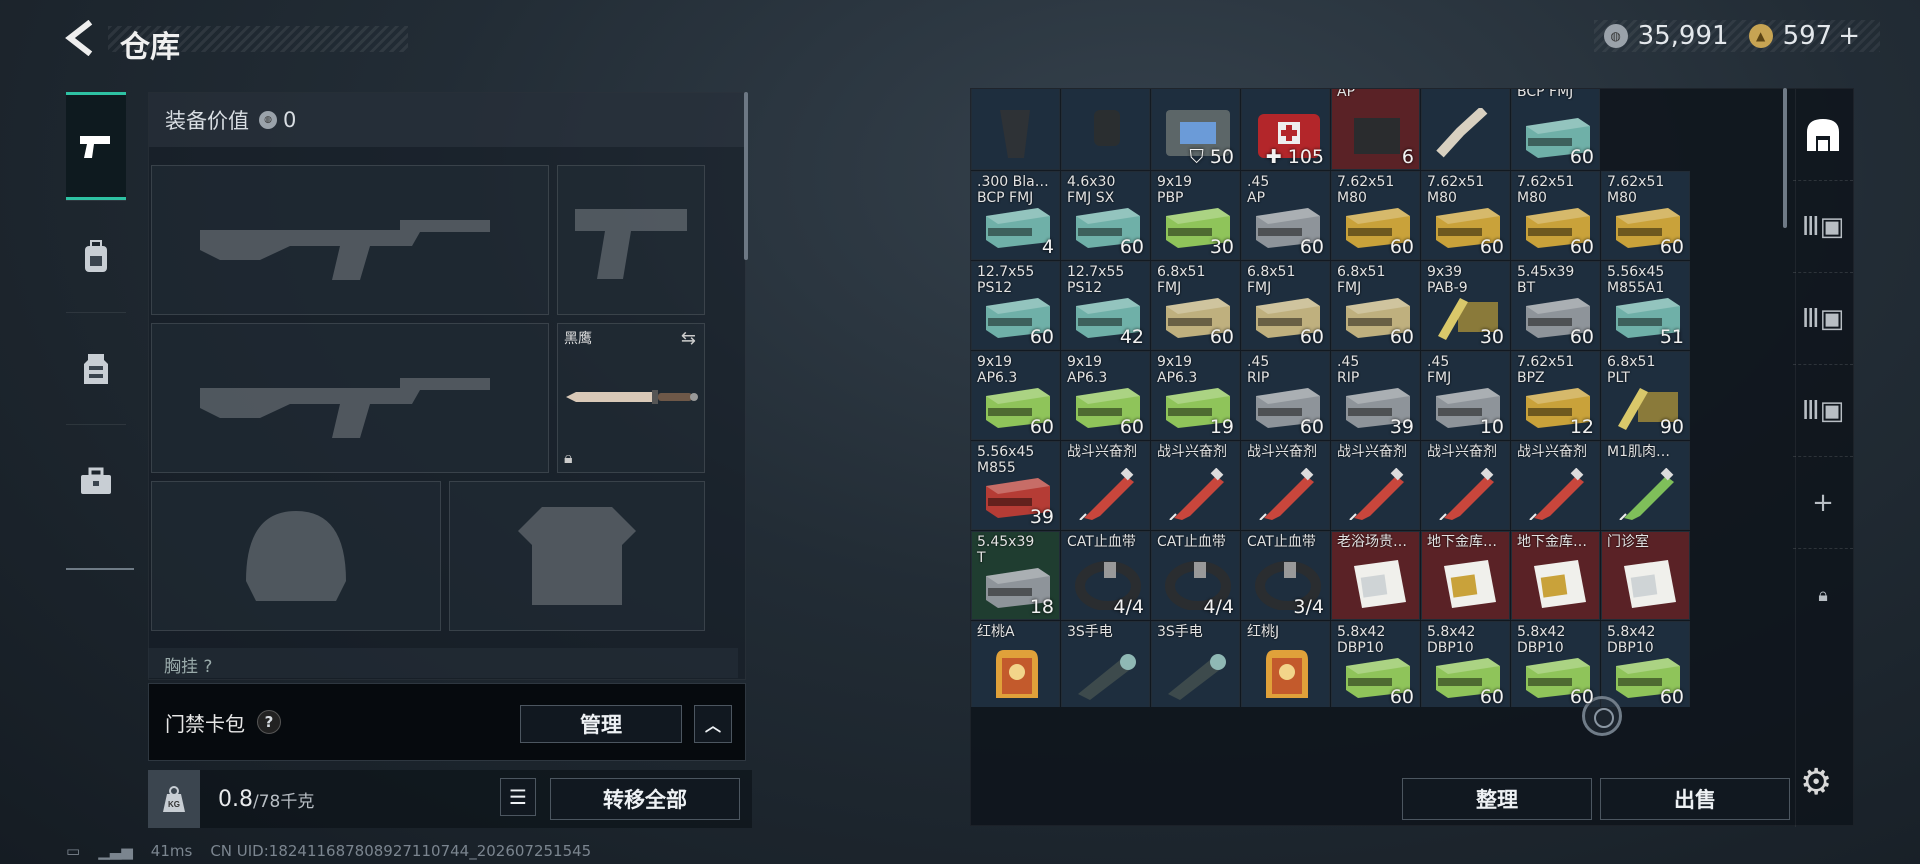  Describe the element at coordinates (350, 240) in the screenshot. I see `primary-weapon-slot` at that location.